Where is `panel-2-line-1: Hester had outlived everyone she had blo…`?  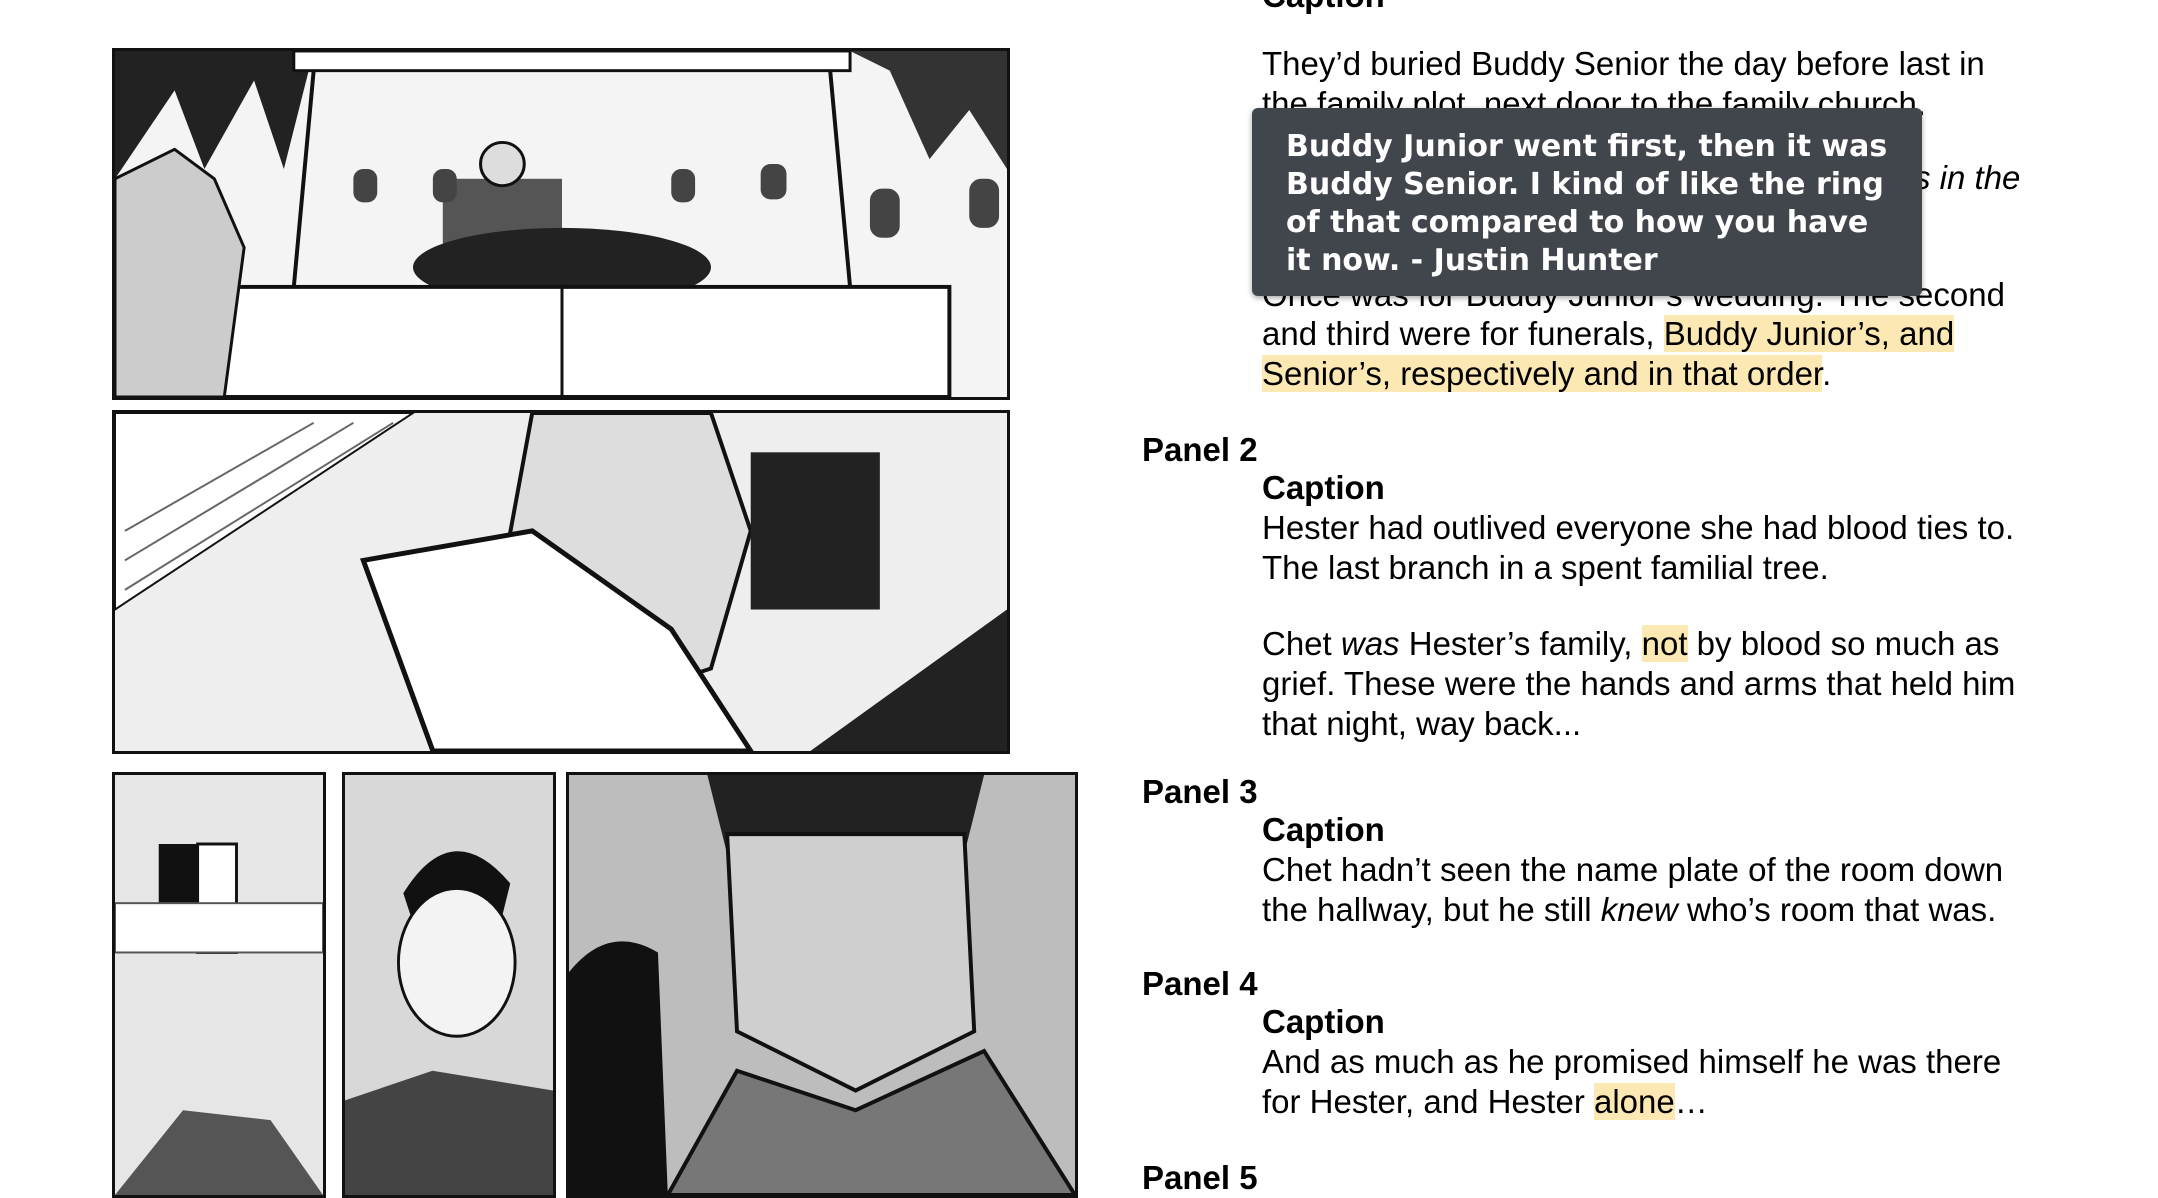 panel-2-line-1: Hester had outlived everyone she had blo… is located at coordinates (1638, 527).